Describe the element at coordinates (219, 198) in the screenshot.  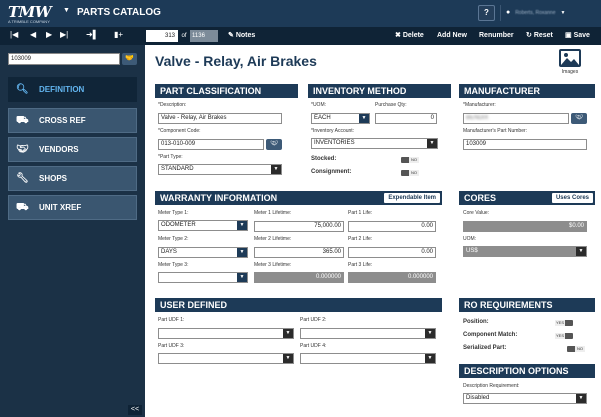
I see `warranty-title: WARRANTY INFORMATION` at that location.